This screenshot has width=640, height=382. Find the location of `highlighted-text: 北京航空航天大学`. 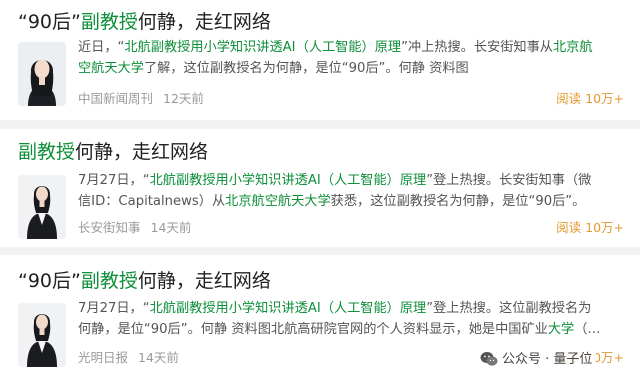

highlighted-text: 北京航空航天大学 is located at coordinates (278, 201).